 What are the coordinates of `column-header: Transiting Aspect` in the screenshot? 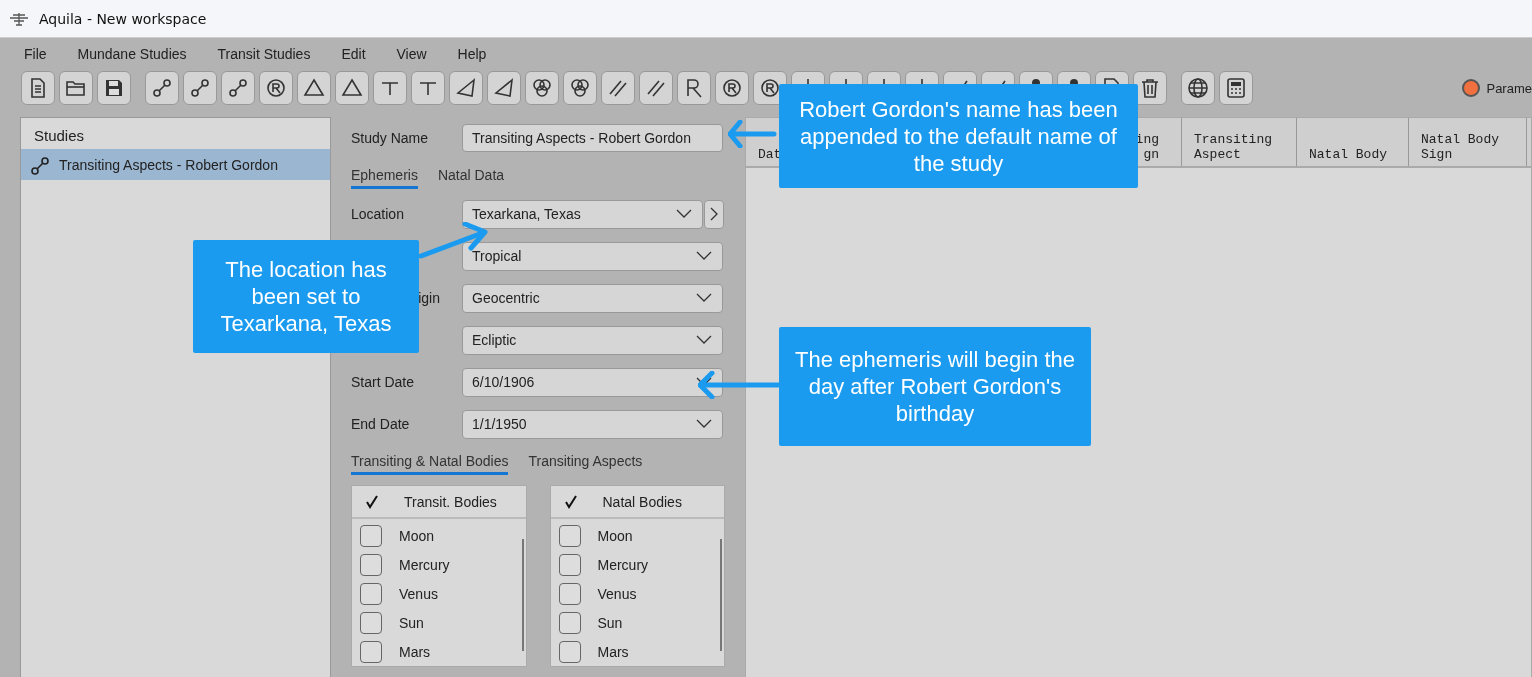 It's located at (1239, 142).